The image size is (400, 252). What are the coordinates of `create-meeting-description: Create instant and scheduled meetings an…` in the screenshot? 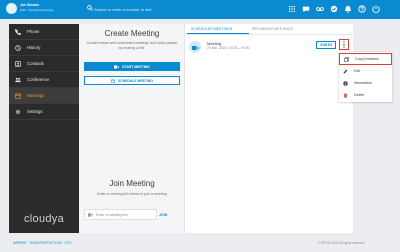 It's located at (132, 45).